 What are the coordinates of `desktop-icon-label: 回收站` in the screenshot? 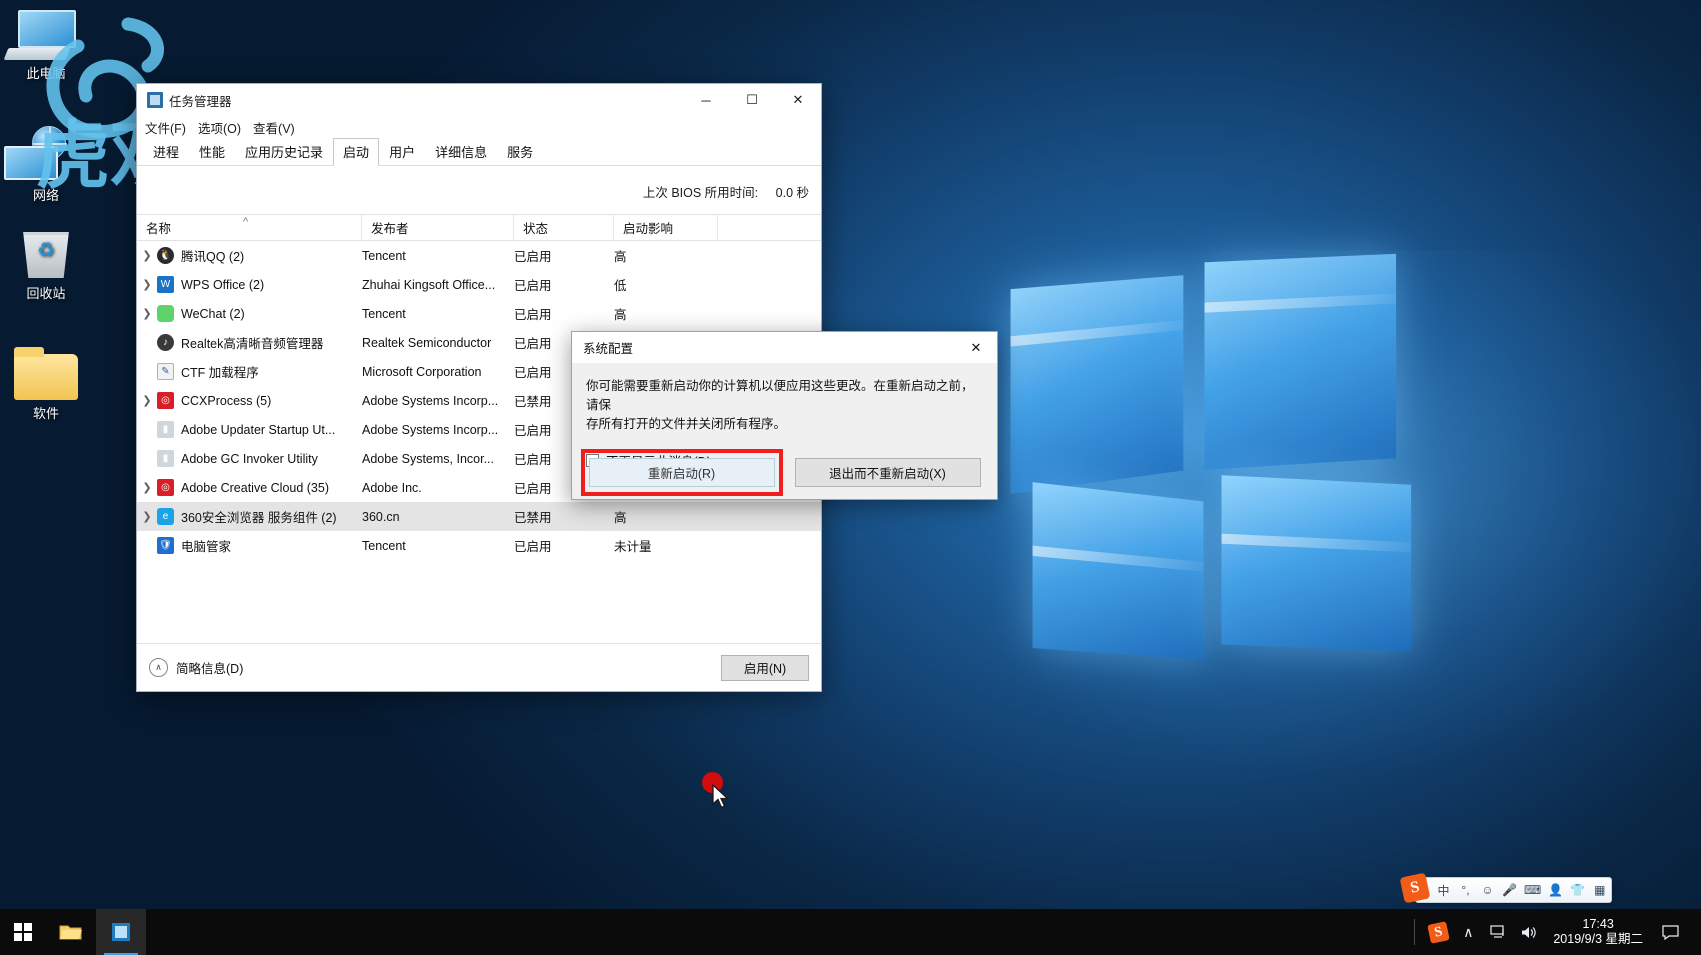 It's located at (46, 293).